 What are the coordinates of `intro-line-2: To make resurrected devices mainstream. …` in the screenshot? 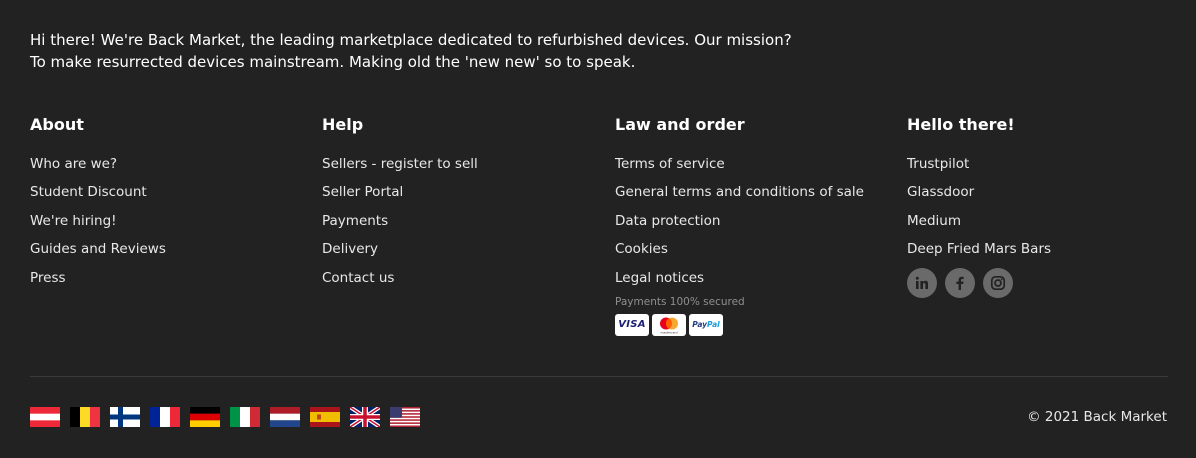 It's located at (333, 62).